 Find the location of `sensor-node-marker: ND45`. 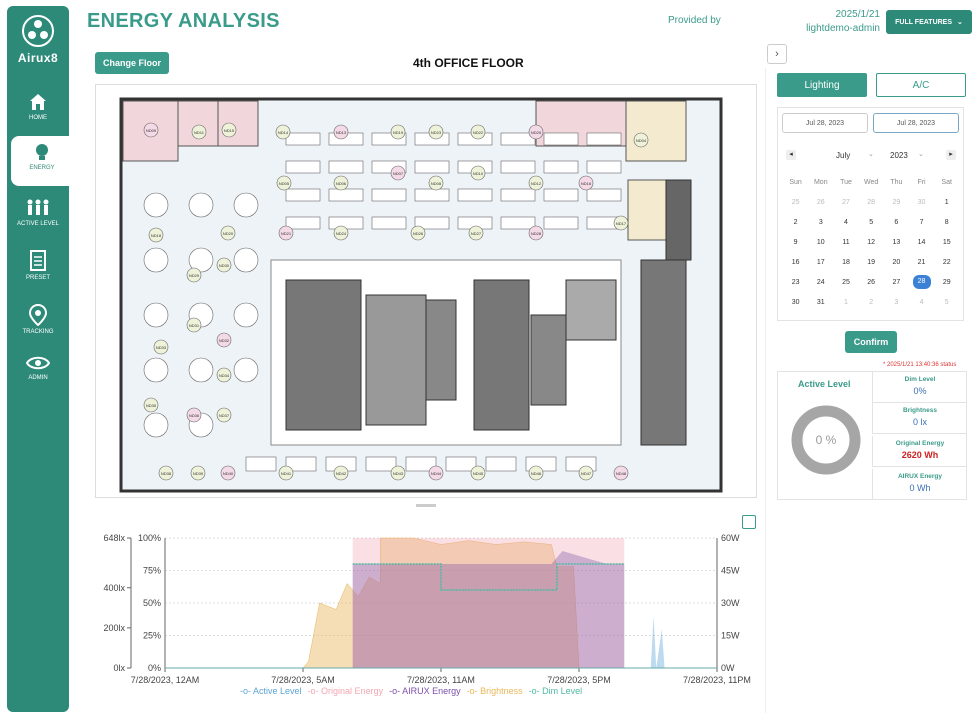

sensor-node-marker: ND45 is located at coordinates (478, 473).